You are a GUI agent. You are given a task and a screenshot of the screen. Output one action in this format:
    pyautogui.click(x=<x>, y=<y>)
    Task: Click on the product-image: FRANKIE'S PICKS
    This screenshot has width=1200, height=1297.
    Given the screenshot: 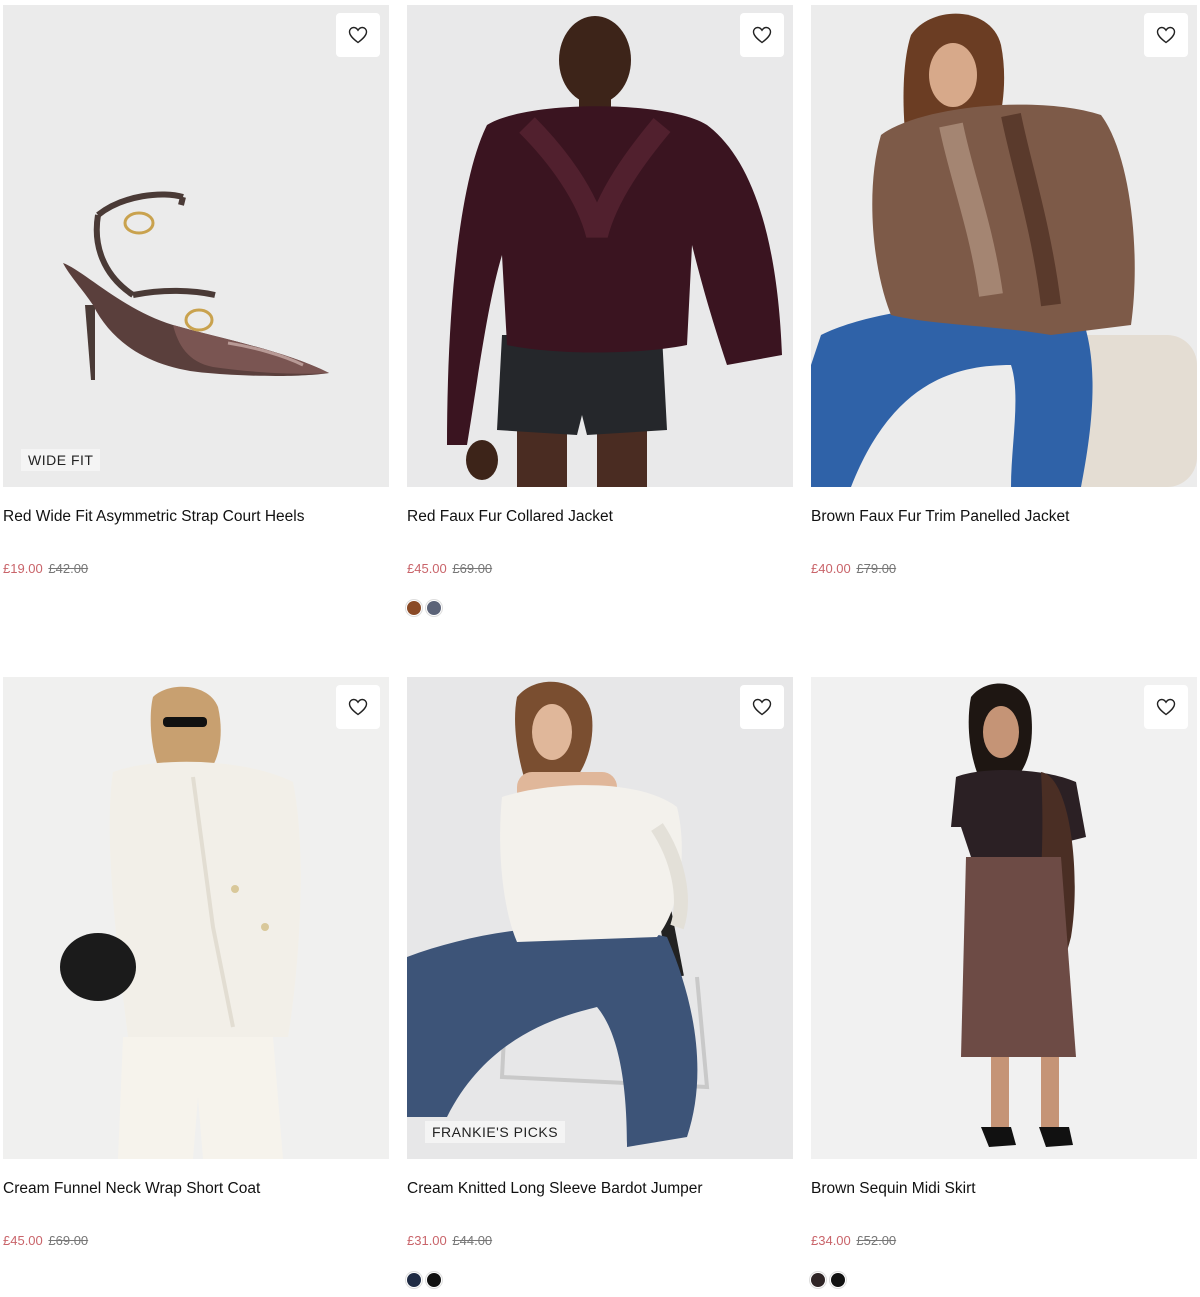 What is the action you would take?
    pyautogui.click(x=600, y=918)
    